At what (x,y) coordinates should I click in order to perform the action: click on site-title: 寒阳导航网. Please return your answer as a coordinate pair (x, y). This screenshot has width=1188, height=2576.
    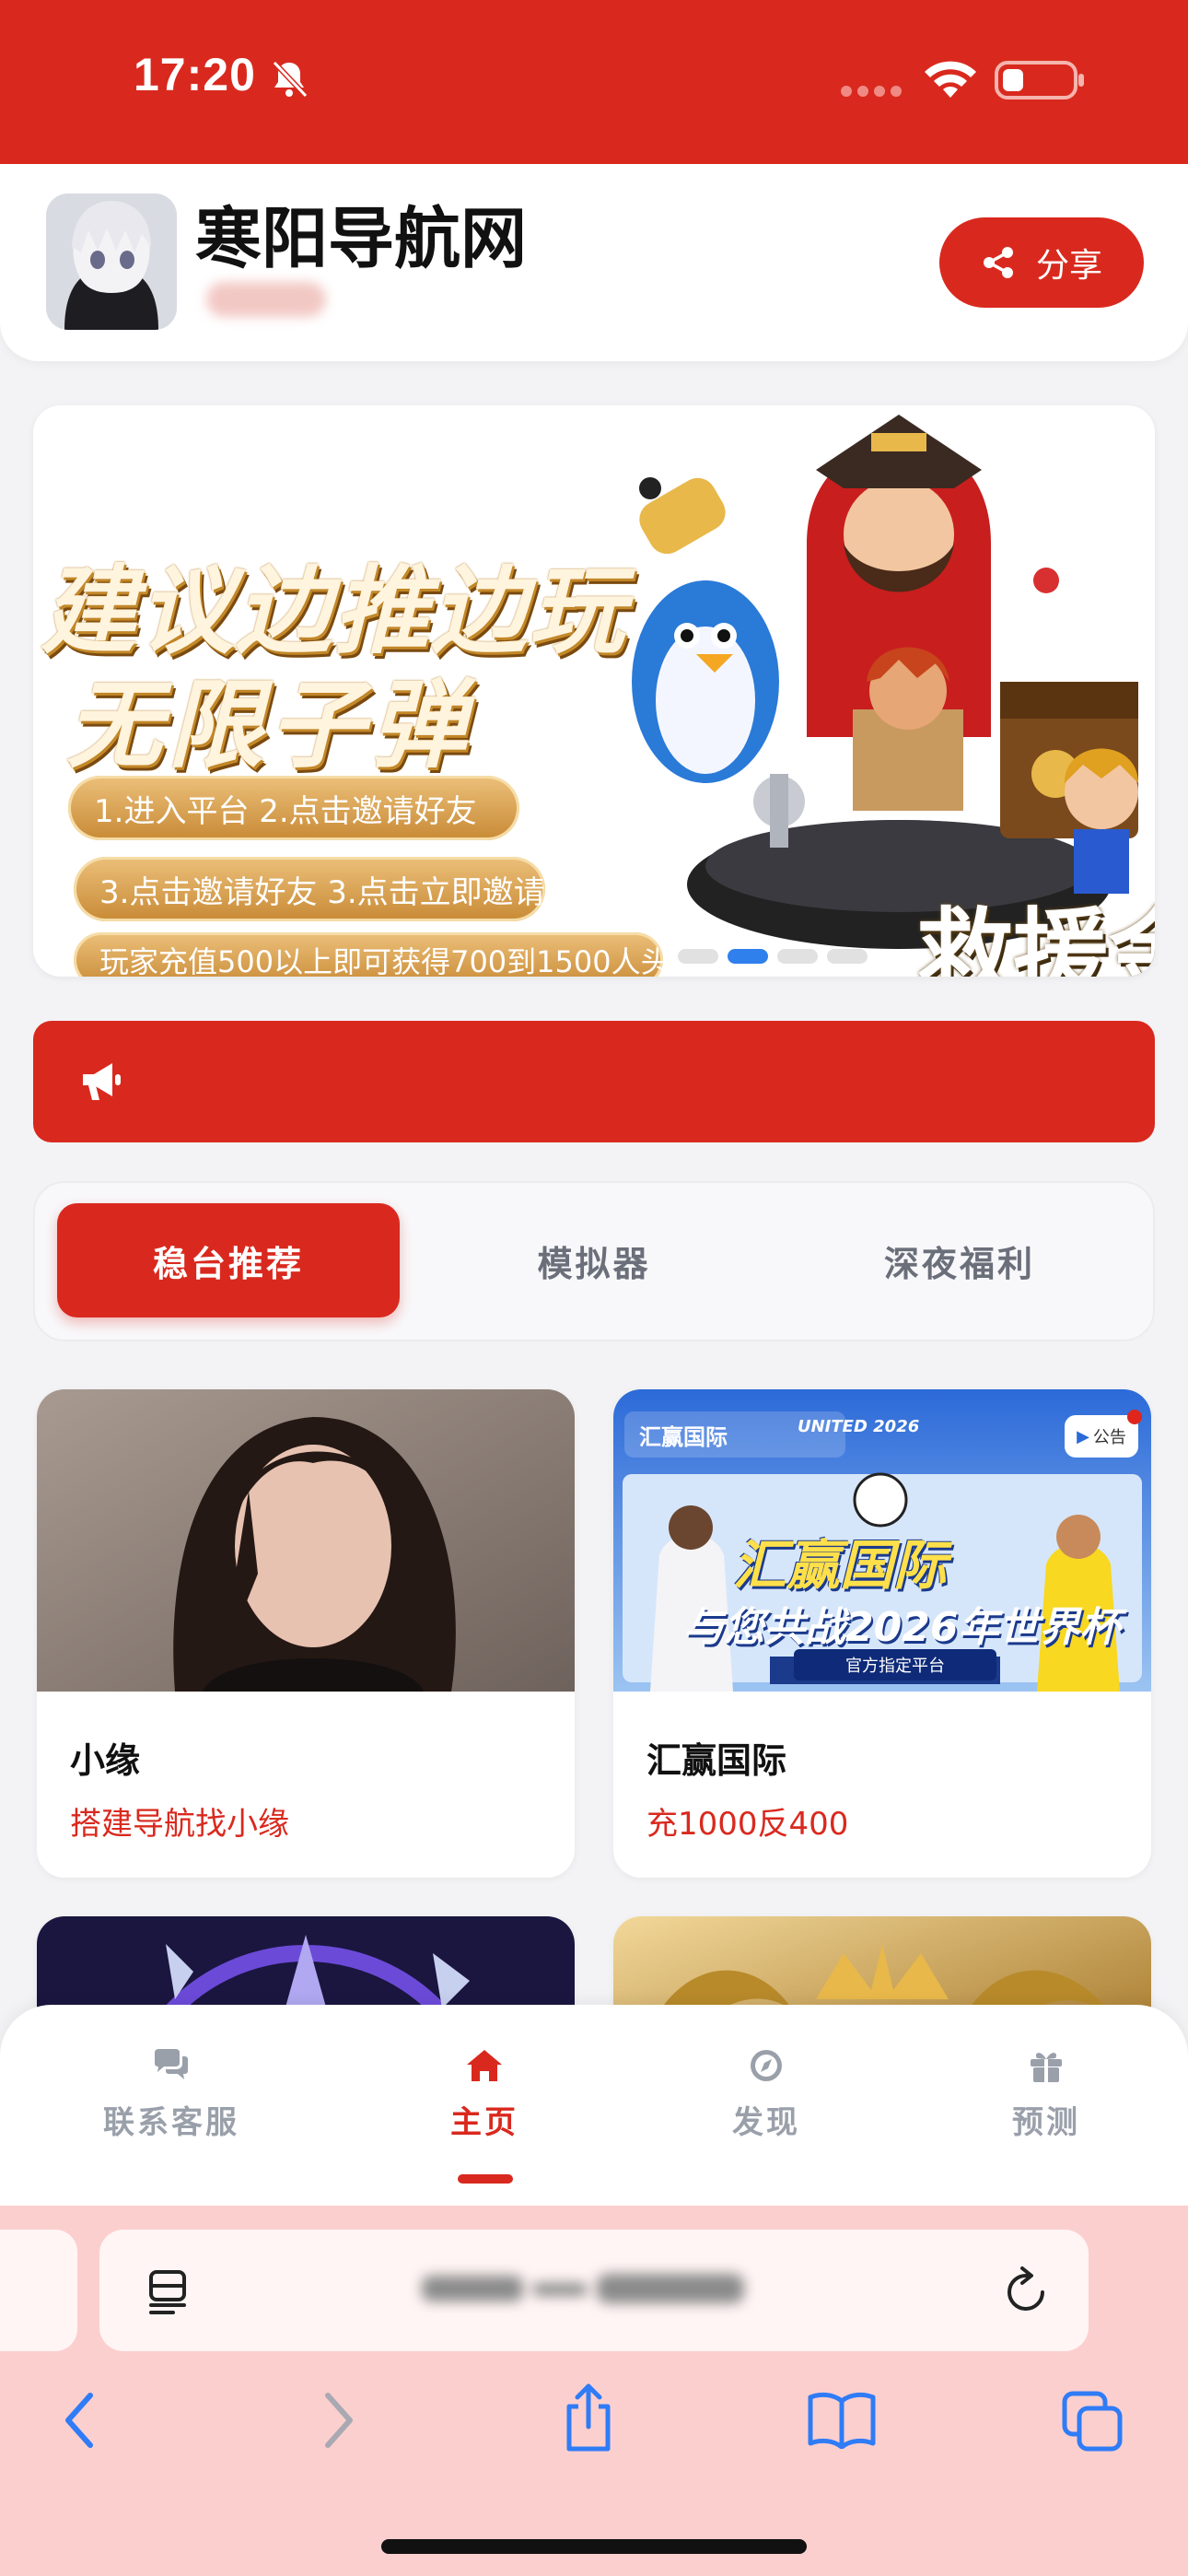
    Looking at the image, I should click on (361, 238).